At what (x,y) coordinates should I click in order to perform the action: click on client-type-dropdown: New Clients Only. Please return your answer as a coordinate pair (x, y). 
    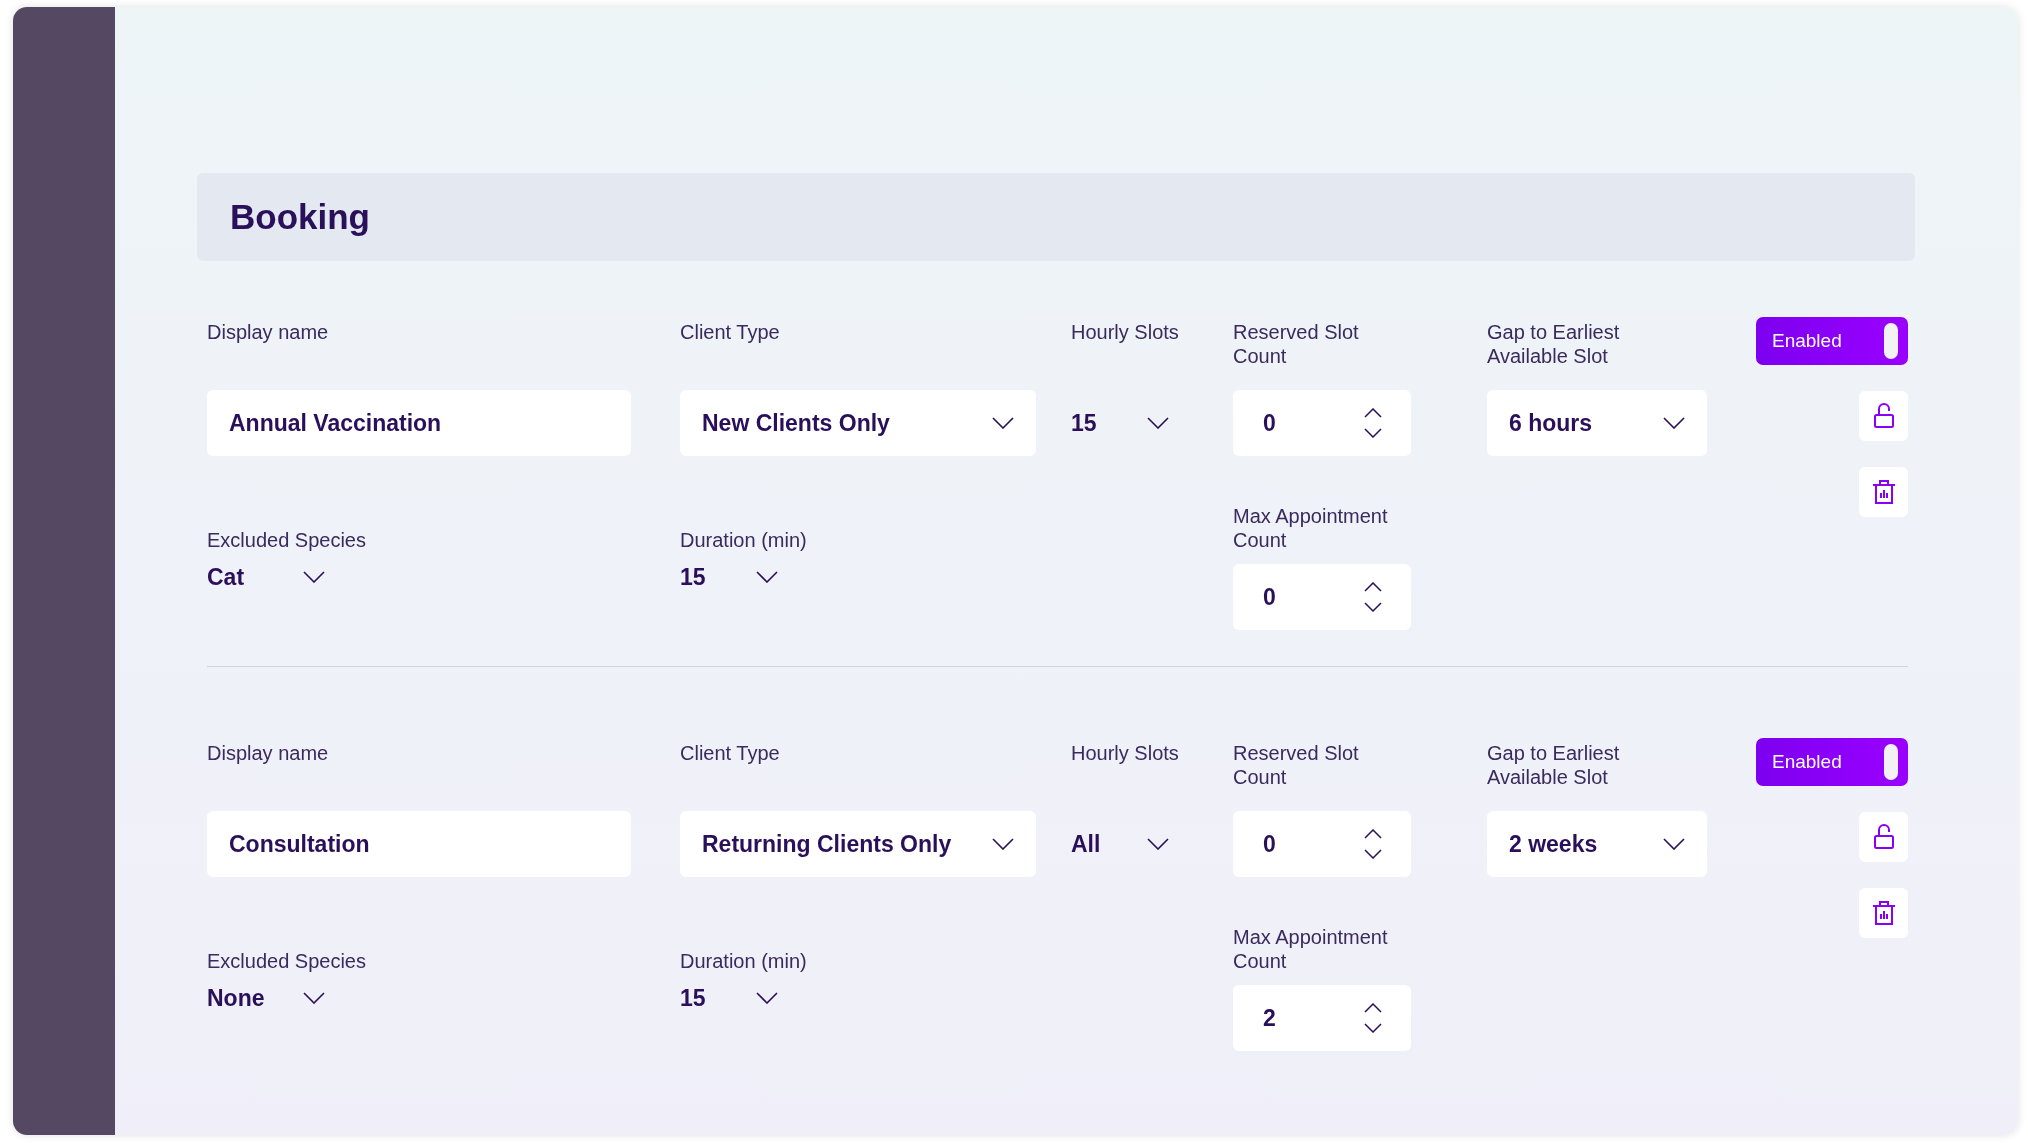
    Looking at the image, I should click on (858, 423).